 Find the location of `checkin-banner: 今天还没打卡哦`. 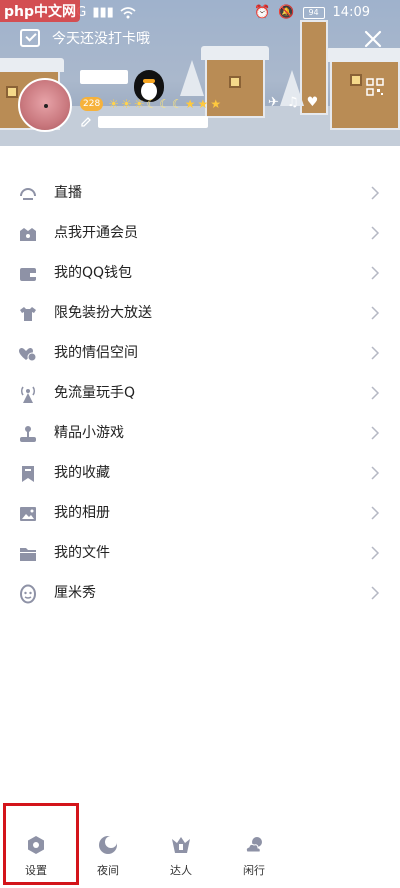

checkin-banner: 今天还没打卡哦 is located at coordinates (85, 38).